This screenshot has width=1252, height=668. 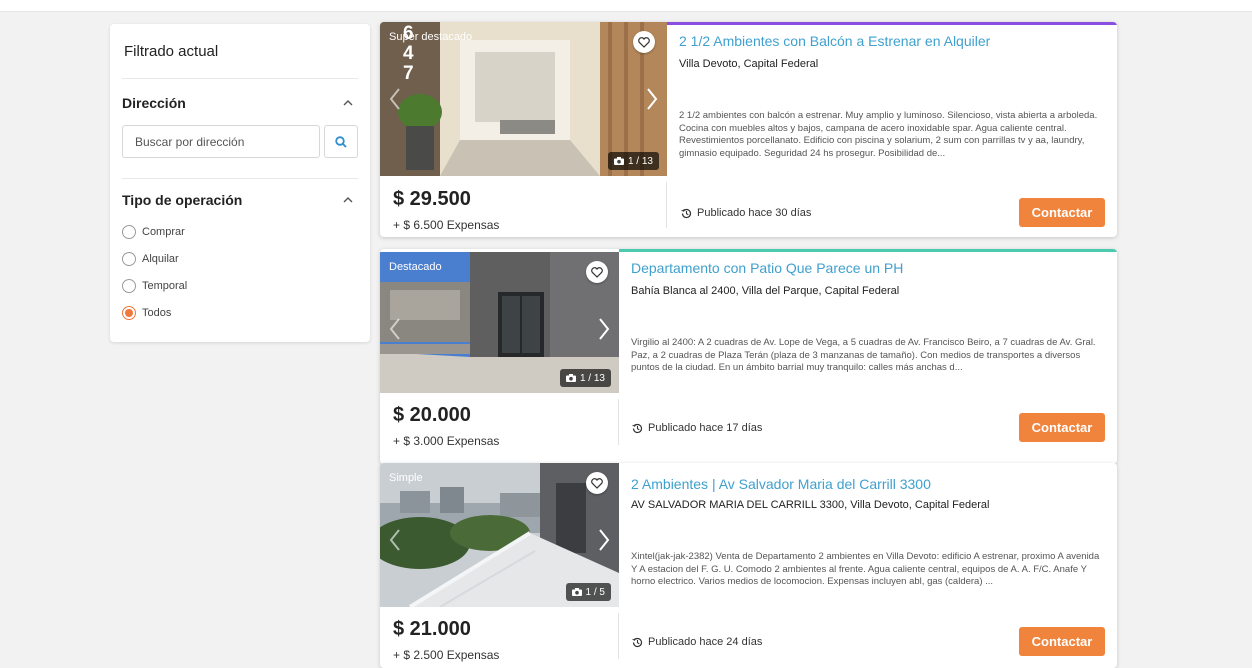 I want to click on price-area: $ 29.500 + $ 6.500 Expensas, so click(x=446, y=210).